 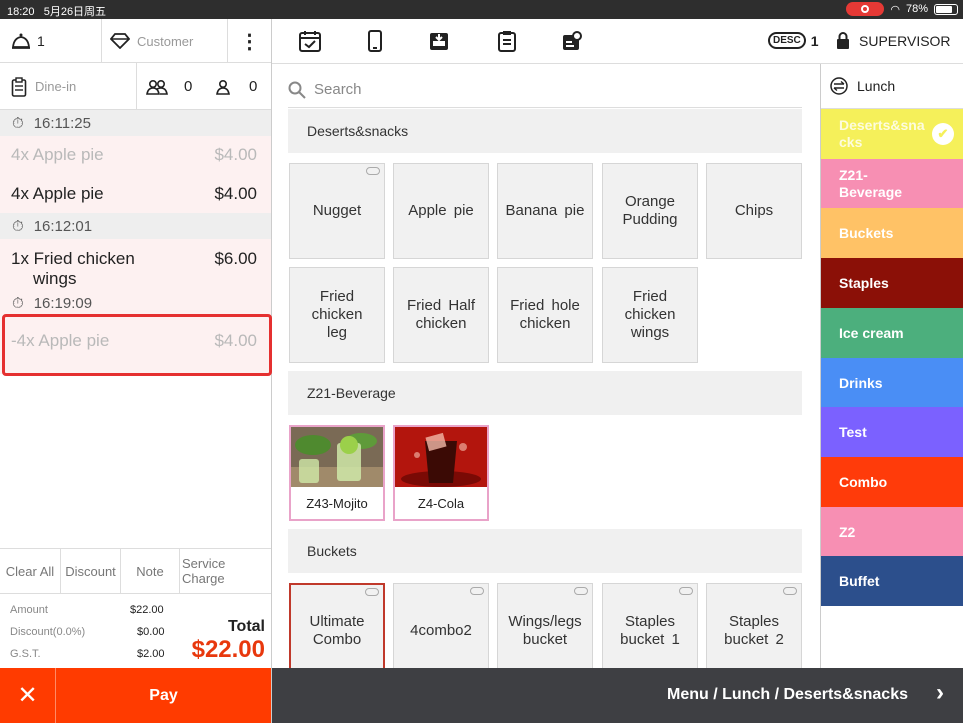 What do you see at coordinates (441, 211) in the screenshot?
I see `product-tile: Apple pie` at bounding box center [441, 211].